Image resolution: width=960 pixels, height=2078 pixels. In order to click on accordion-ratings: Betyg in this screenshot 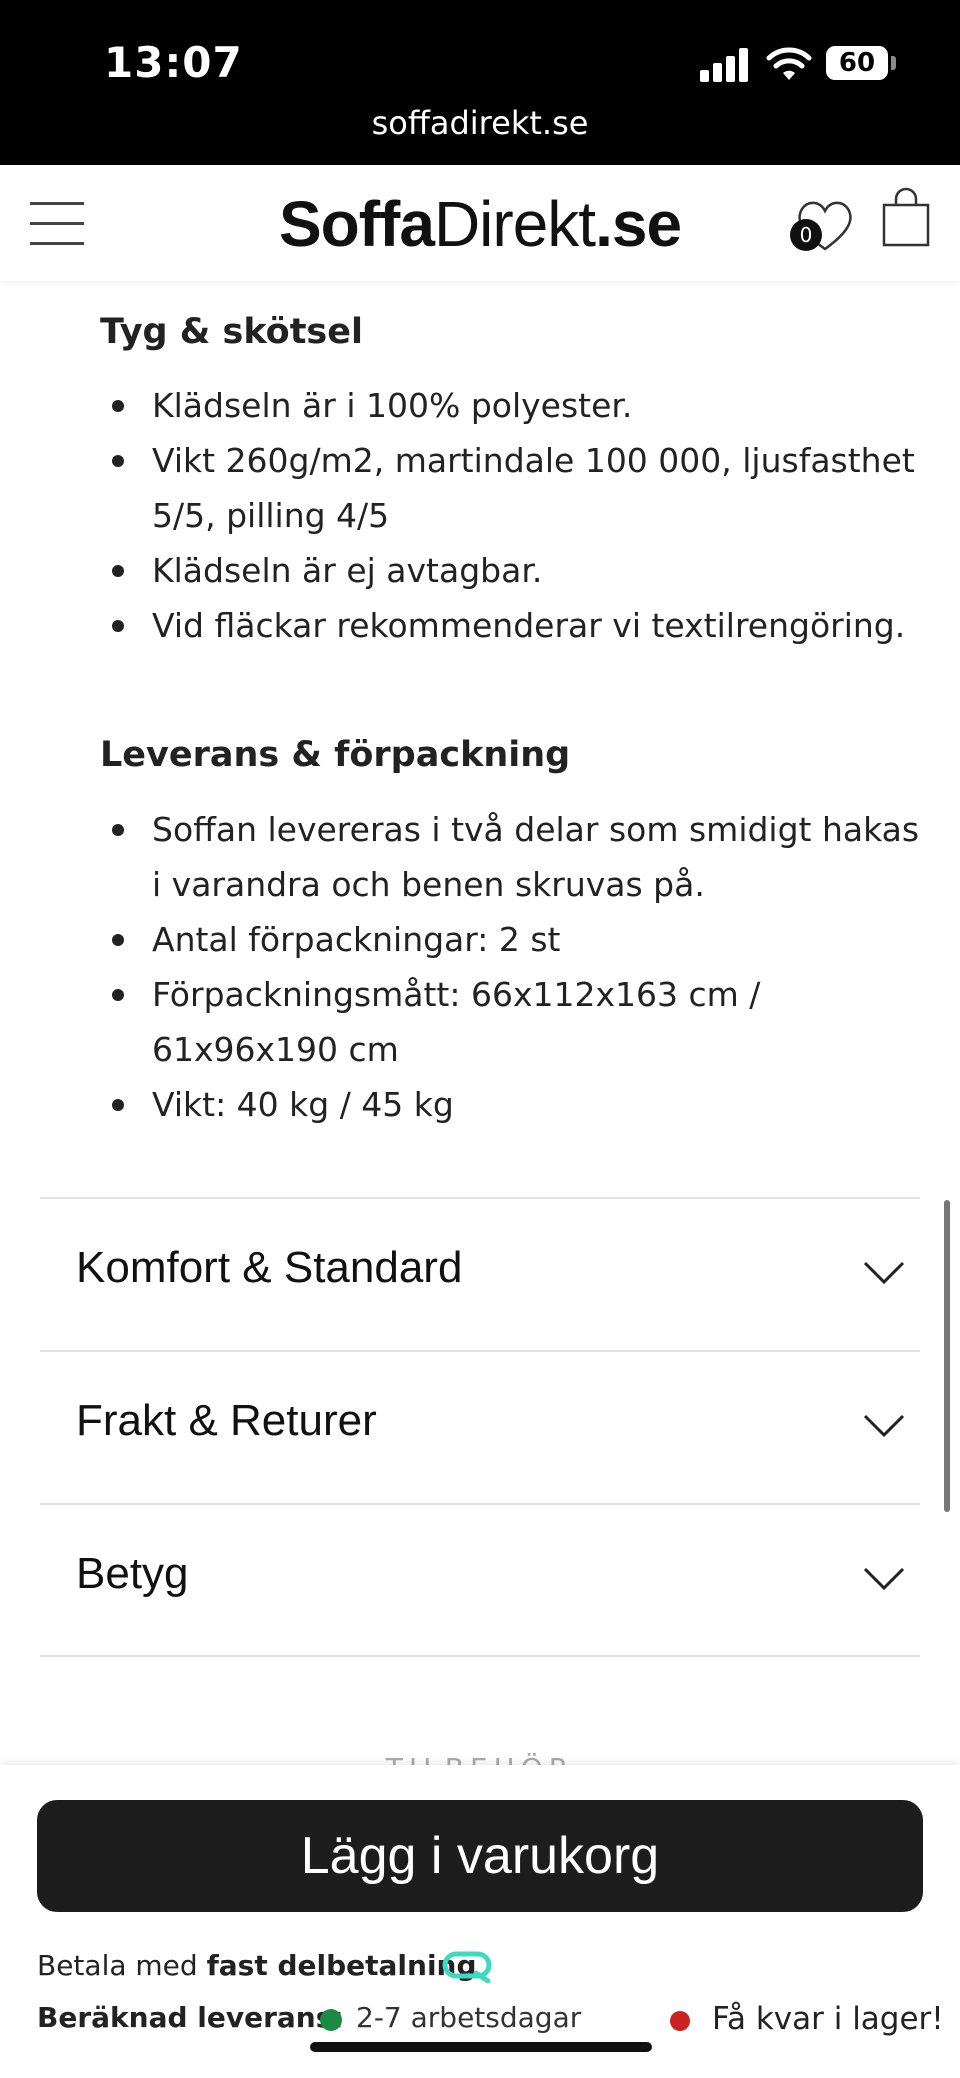, I will do `click(480, 1580)`.